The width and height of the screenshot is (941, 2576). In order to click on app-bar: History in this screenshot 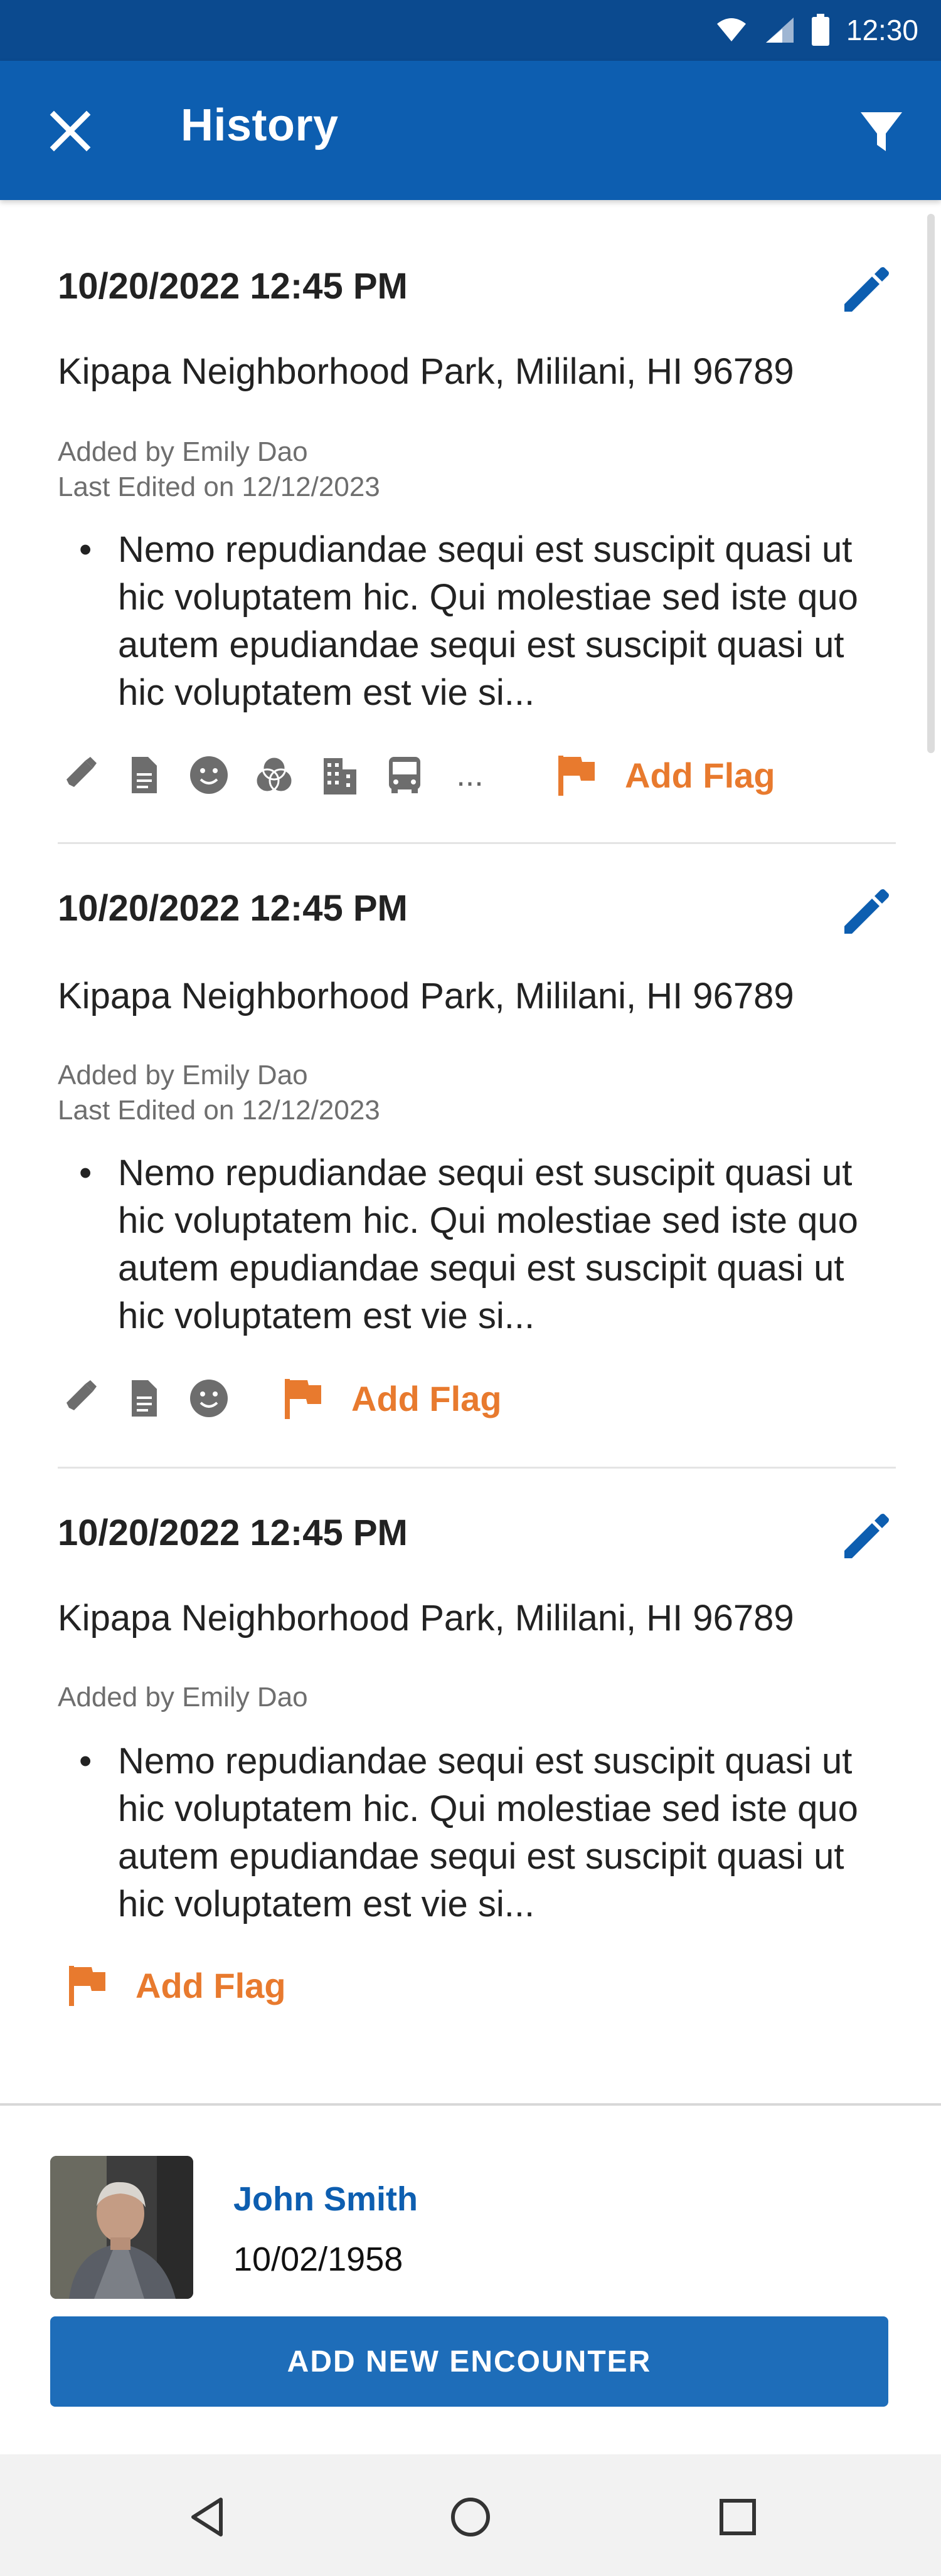, I will do `click(470, 130)`.